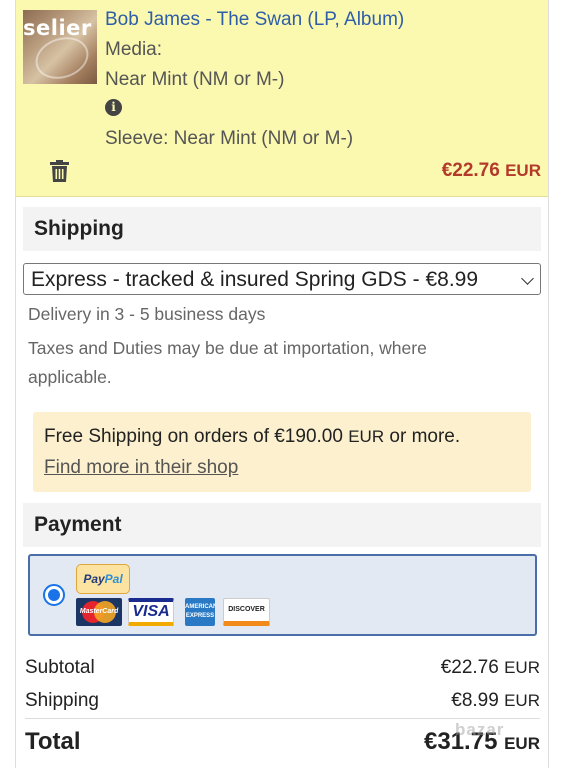 This screenshot has height=768, width=563. Describe the element at coordinates (282, 229) in the screenshot. I see `shipping-heading: Shipping` at that location.